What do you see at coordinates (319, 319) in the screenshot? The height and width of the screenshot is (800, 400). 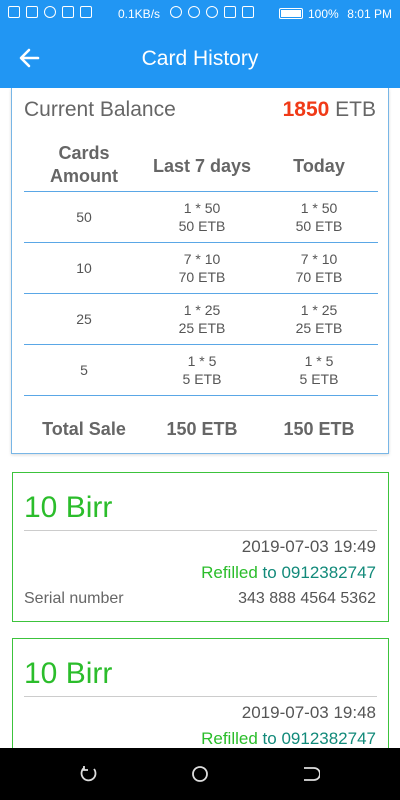 I see `row-today: 1 * 25 25 ETB` at bounding box center [319, 319].